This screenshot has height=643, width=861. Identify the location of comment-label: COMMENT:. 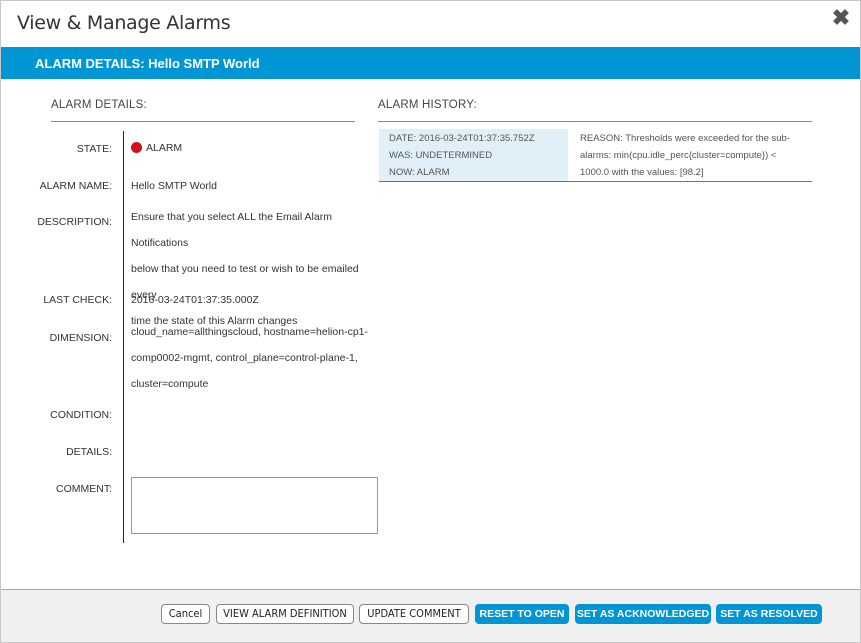
(84, 489).